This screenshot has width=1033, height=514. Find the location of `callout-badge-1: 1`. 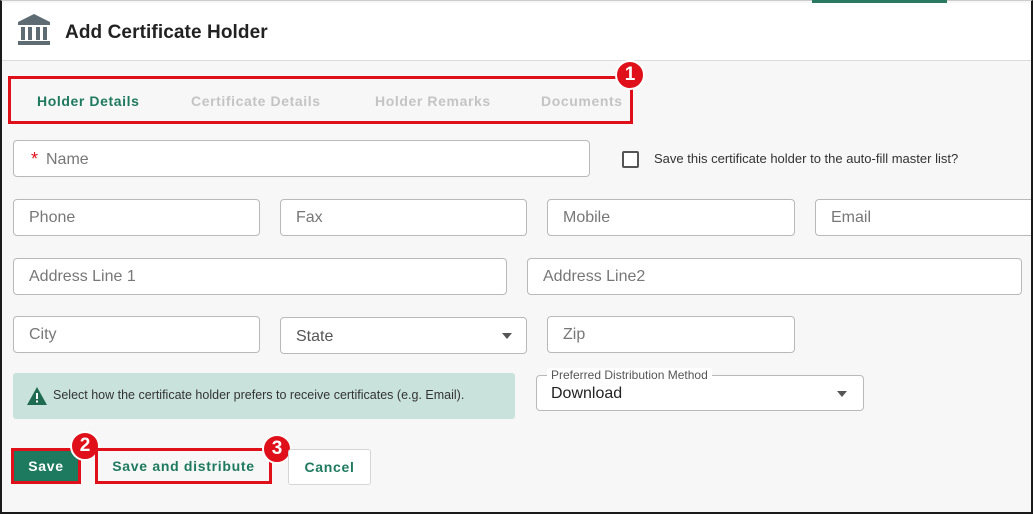

callout-badge-1: 1 is located at coordinates (630, 75).